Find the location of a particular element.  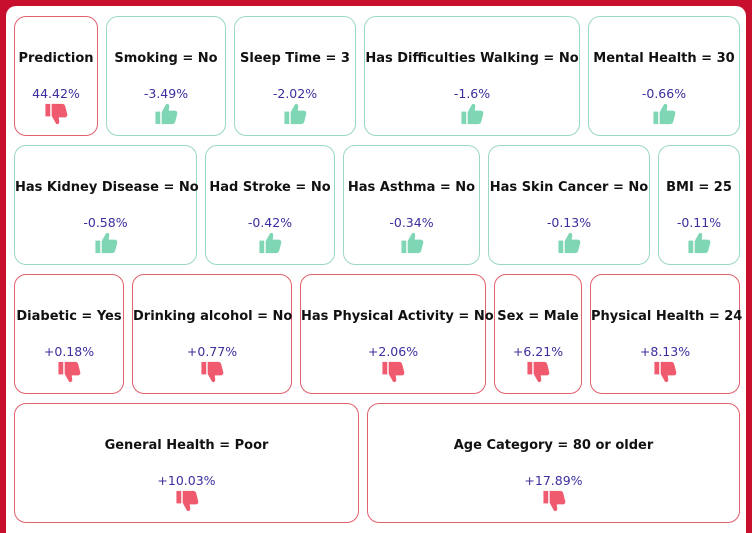

card-value: +10.03% is located at coordinates (186, 480).